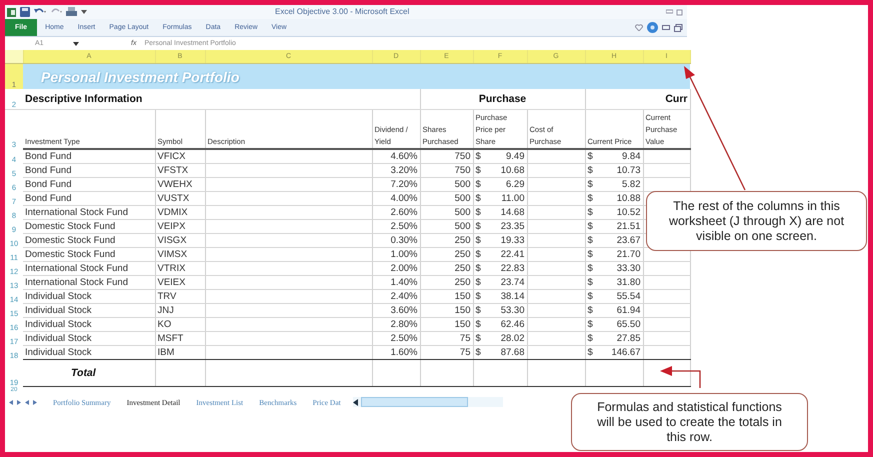 This screenshot has height=457, width=873. What do you see at coordinates (396, 283) in the screenshot?
I see `table-cell: 1.40%` at bounding box center [396, 283].